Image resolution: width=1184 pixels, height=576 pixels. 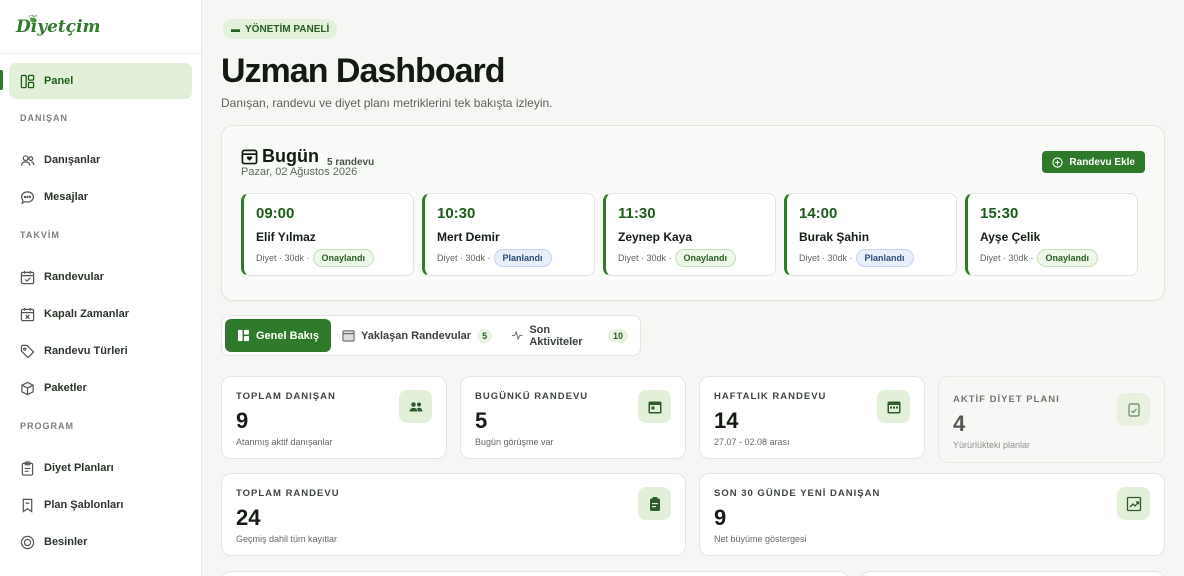 I want to click on activity-icon, so click(x=517, y=335).